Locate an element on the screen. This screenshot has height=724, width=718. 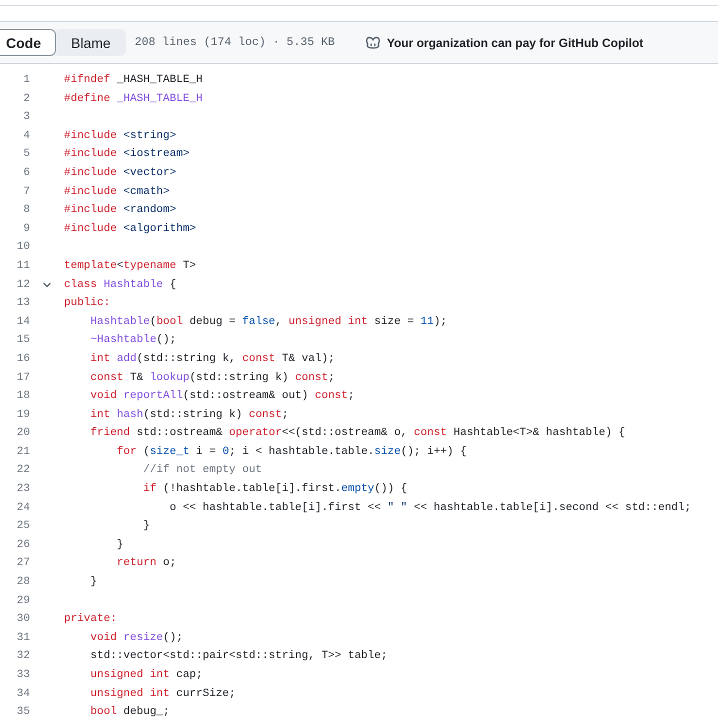
line-number: 35 is located at coordinates (23, 712).